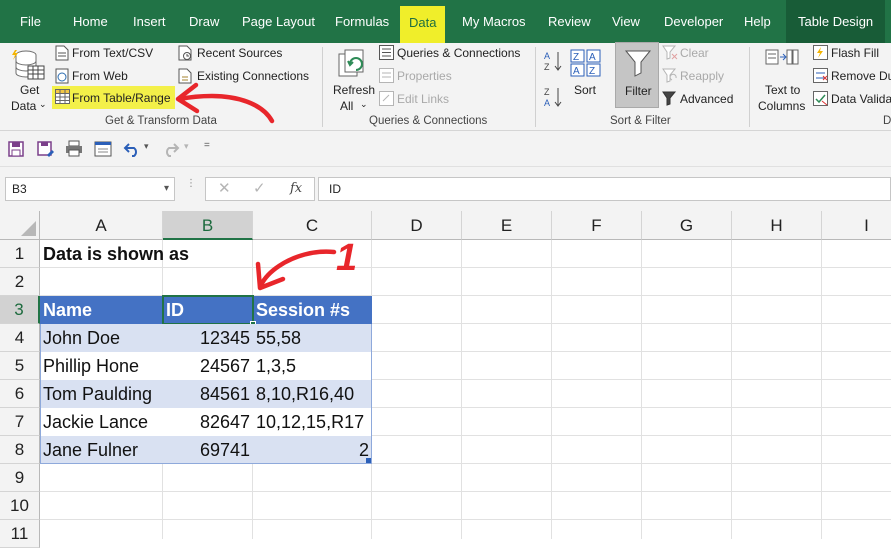 The height and width of the screenshot is (548, 891). What do you see at coordinates (20, 394) in the screenshot?
I see `row-header-6: 6` at bounding box center [20, 394].